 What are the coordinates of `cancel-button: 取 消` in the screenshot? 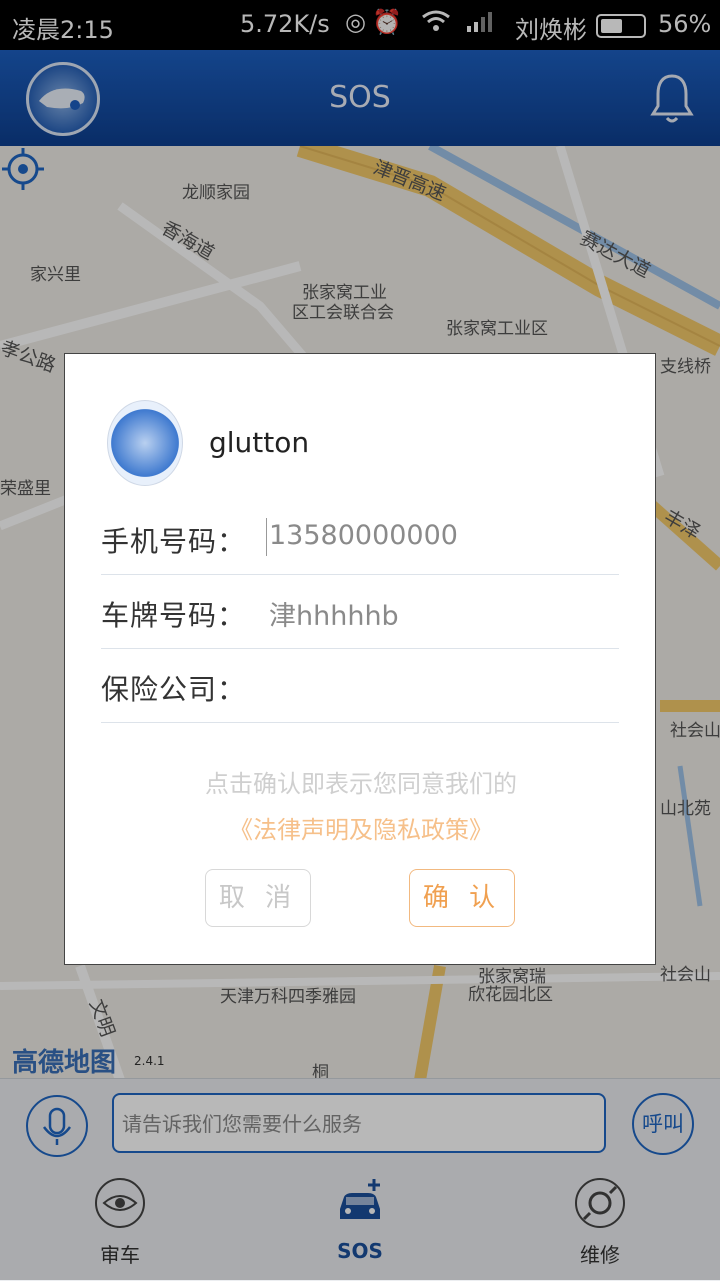 It's located at (258, 898).